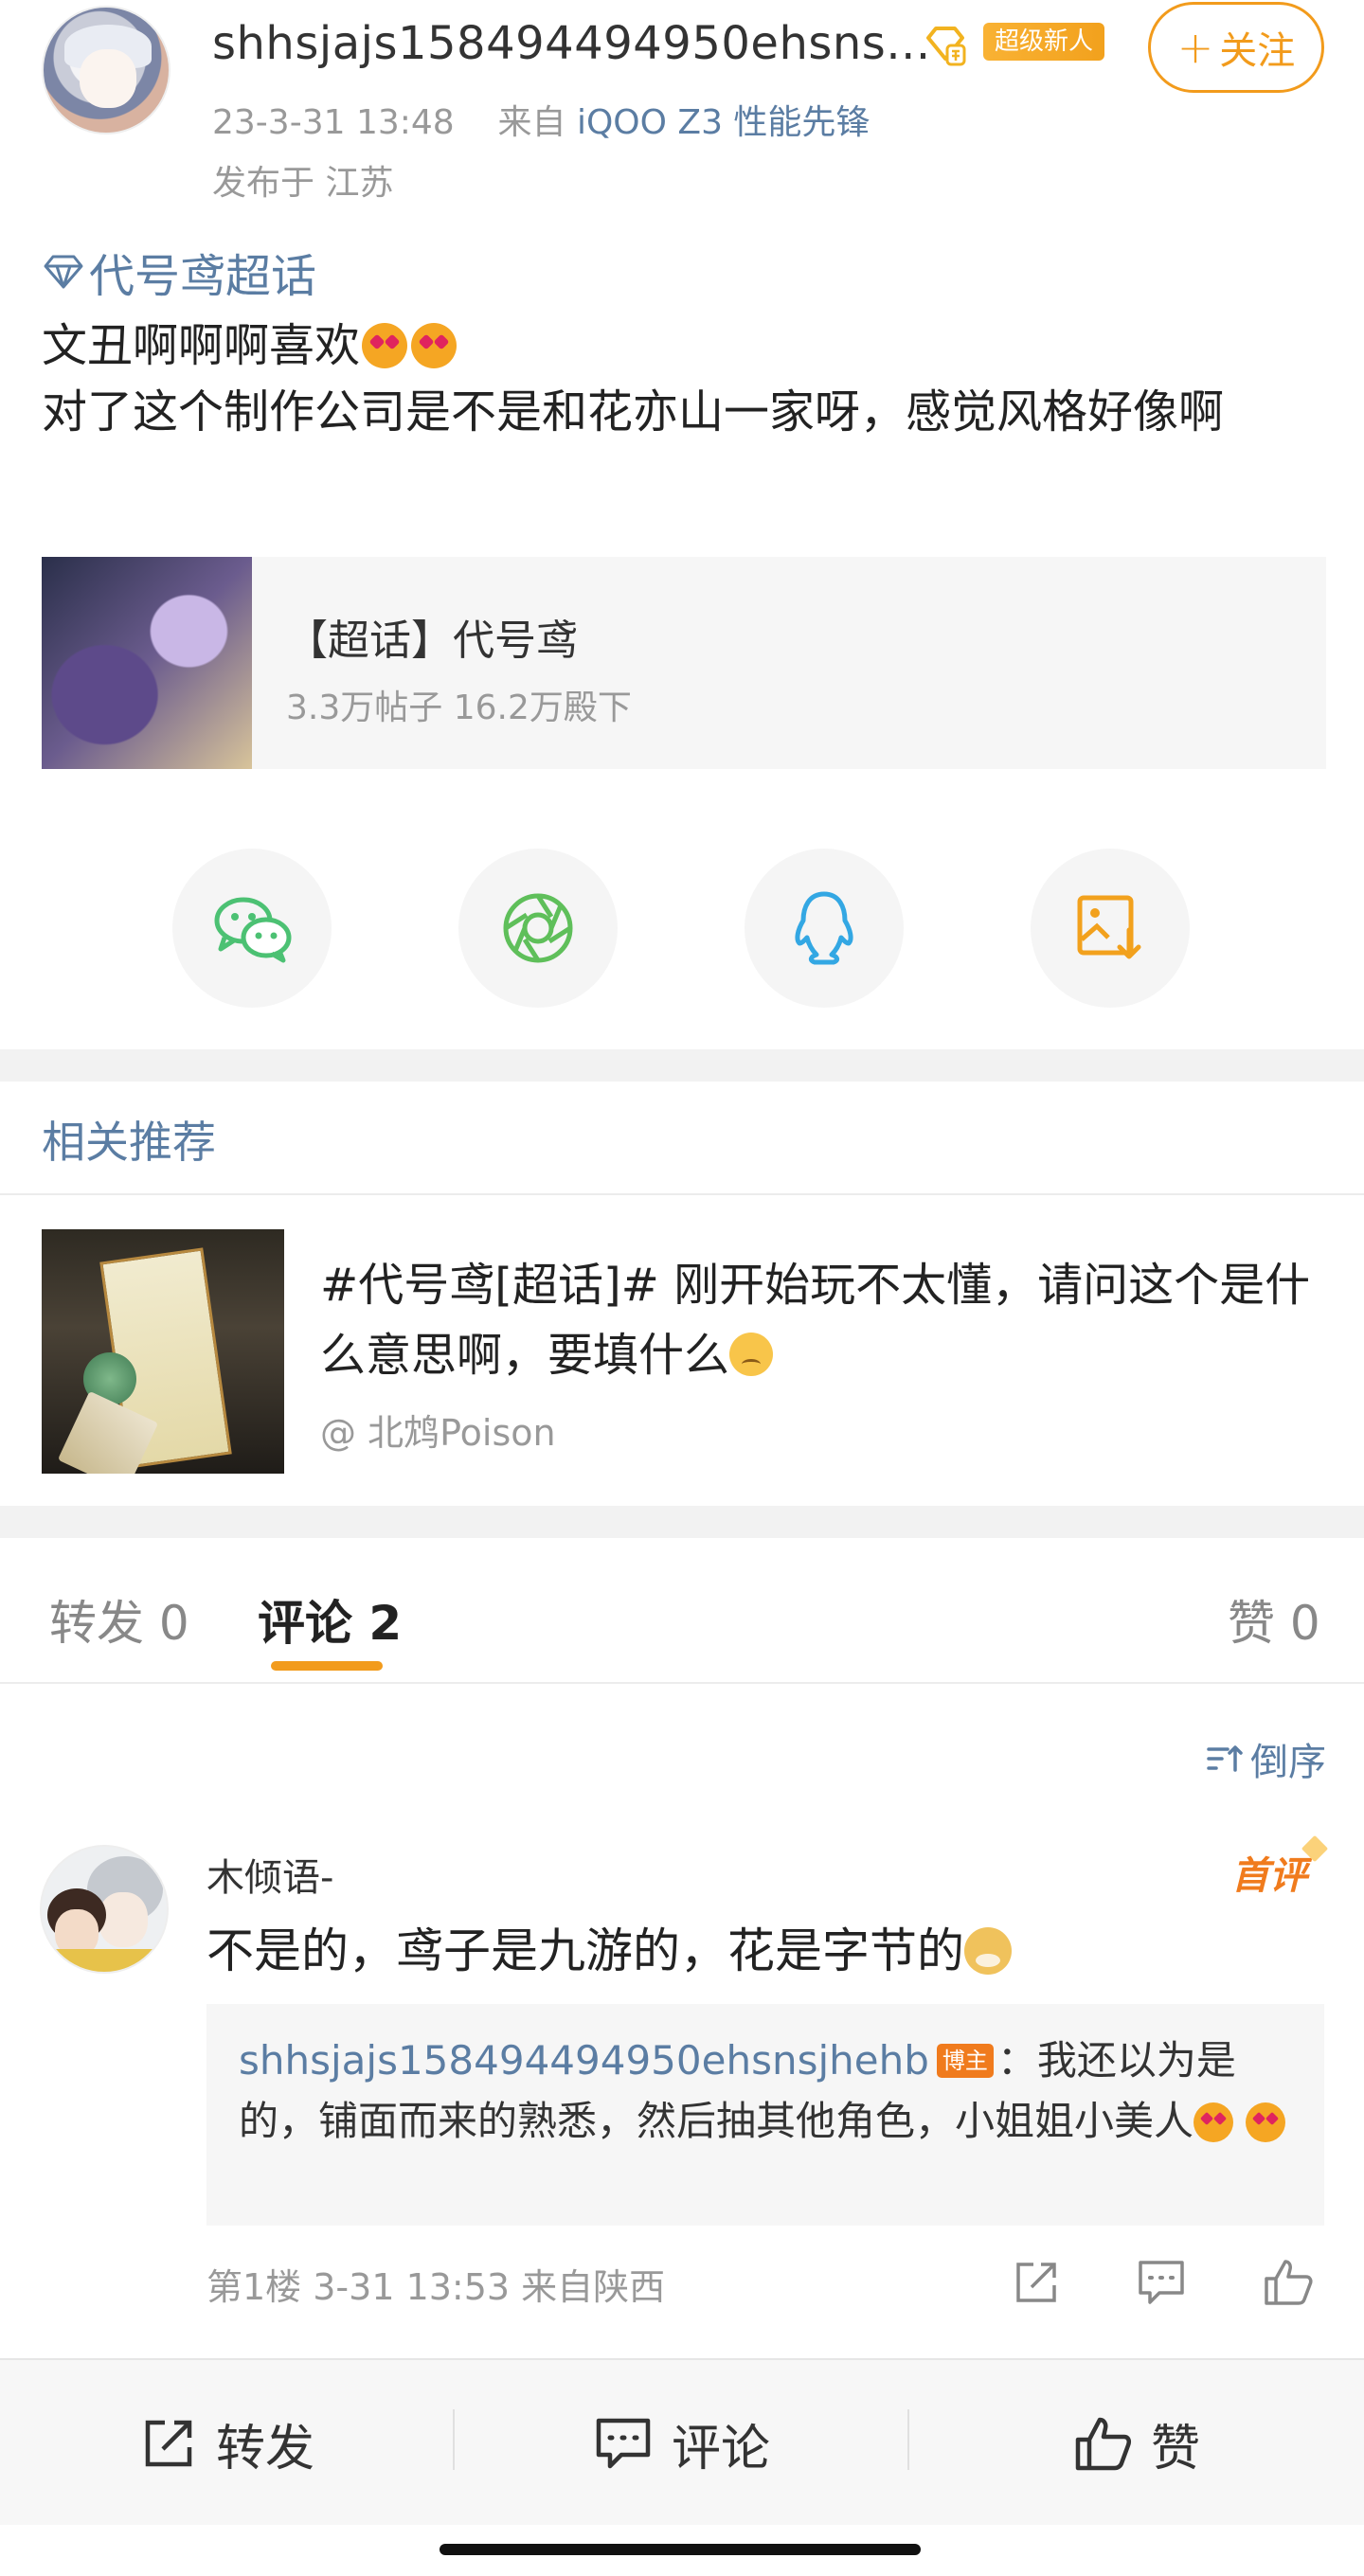 The image size is (1364, 2576). I want to click on tab-comments: 评论 2, so click(330, 1619).